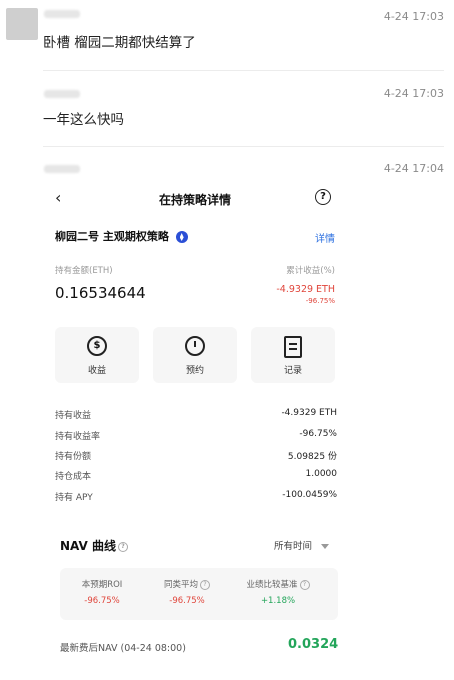 This screenshot has width=454, height=680. Describe the element at coordinates (305, 289) in the screenshot. I see `cumulative-return-value: -4.9329 ETH` at that location.